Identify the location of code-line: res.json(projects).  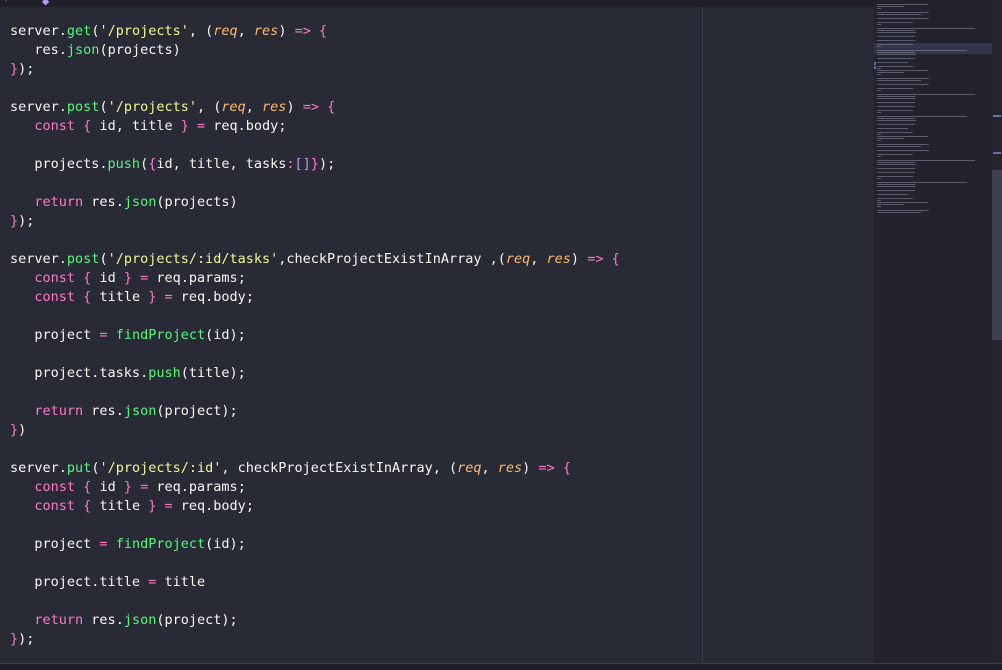
(315, 50).